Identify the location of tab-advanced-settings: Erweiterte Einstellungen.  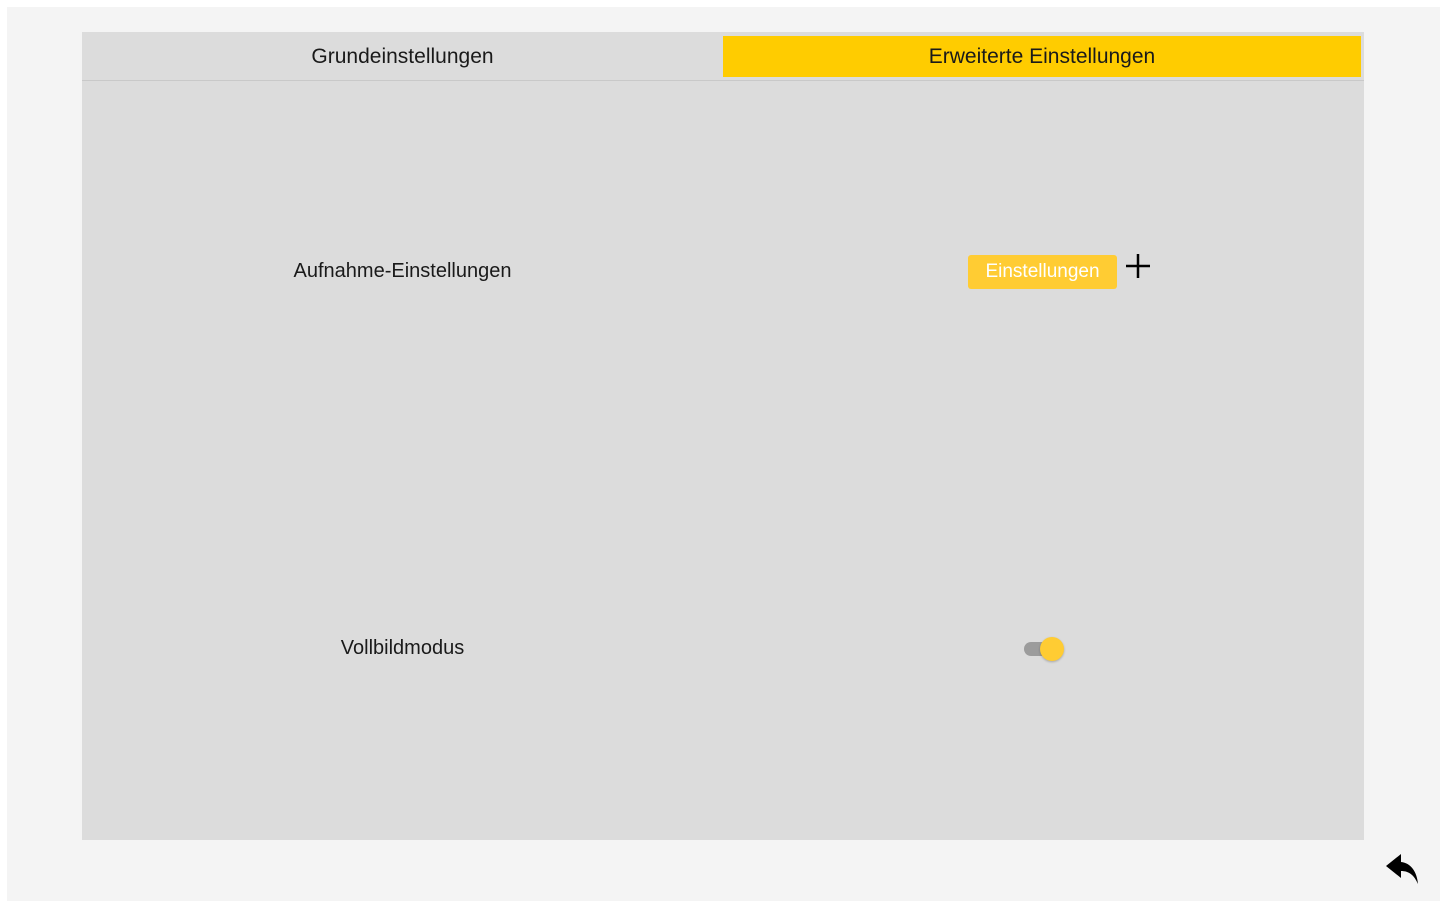
(1042, 56).